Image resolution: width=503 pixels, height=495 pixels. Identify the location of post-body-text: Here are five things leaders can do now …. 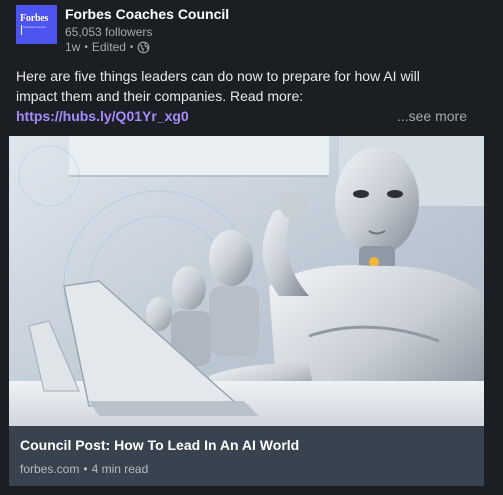
(218, 86).